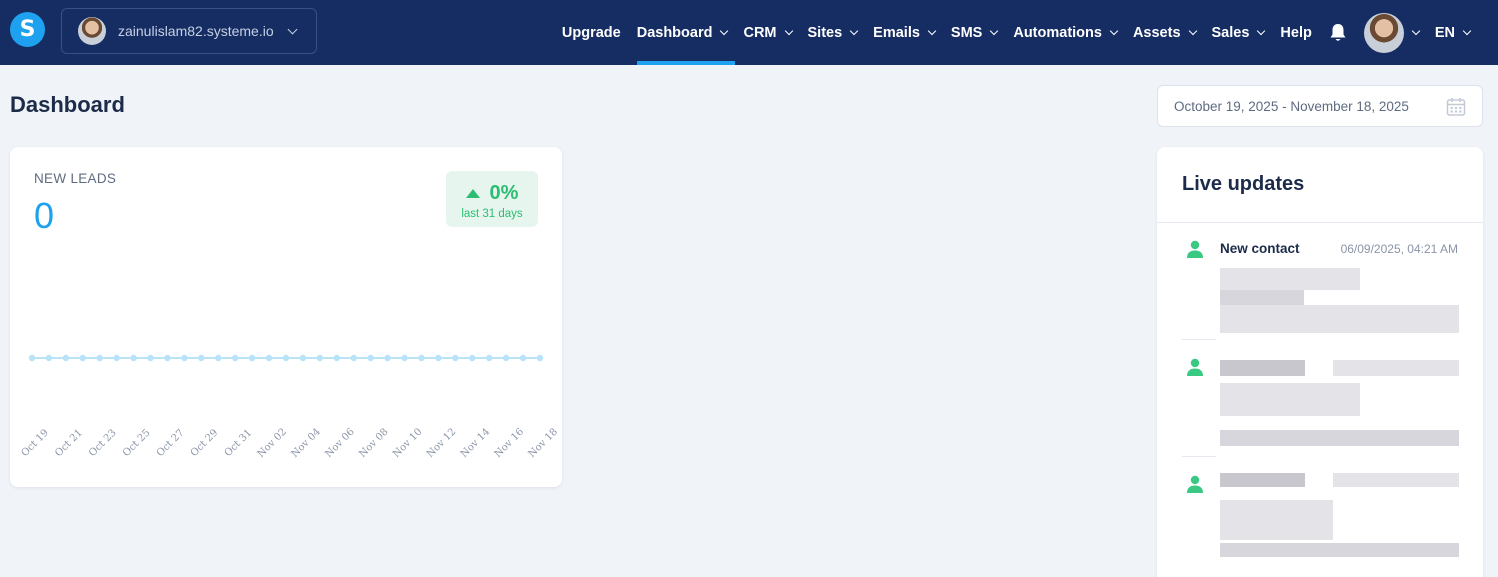  I want to click on nav-emails-label: Emails, so click(896, 32).